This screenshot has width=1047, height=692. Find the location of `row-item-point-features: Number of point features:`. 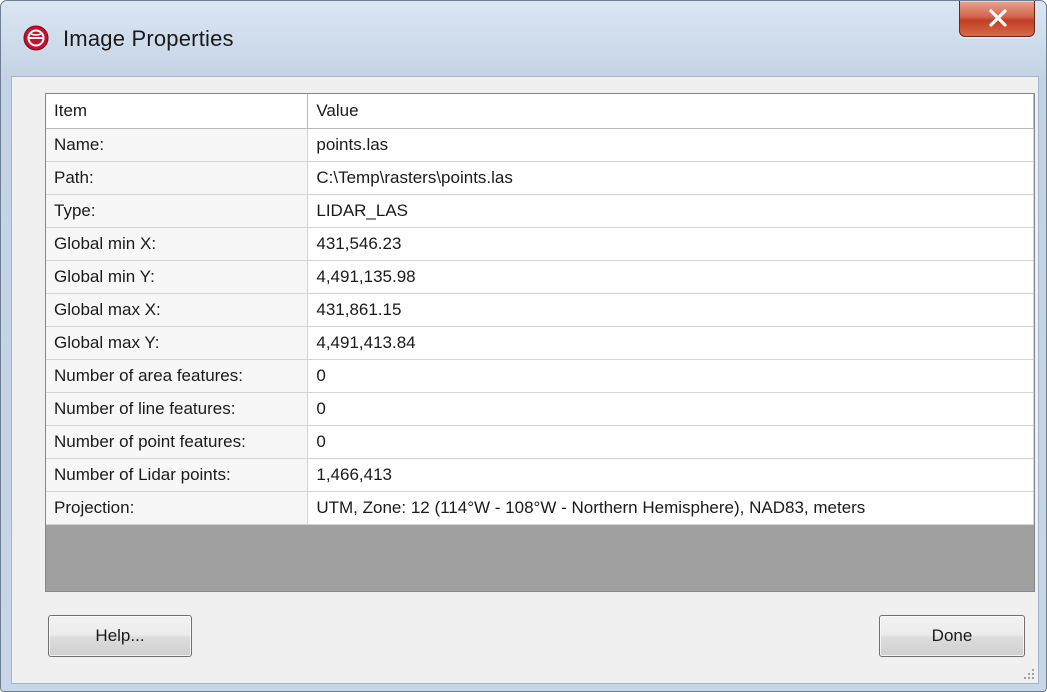

row-item-point-features: Number of point features: is located at coordinates (177, 442).